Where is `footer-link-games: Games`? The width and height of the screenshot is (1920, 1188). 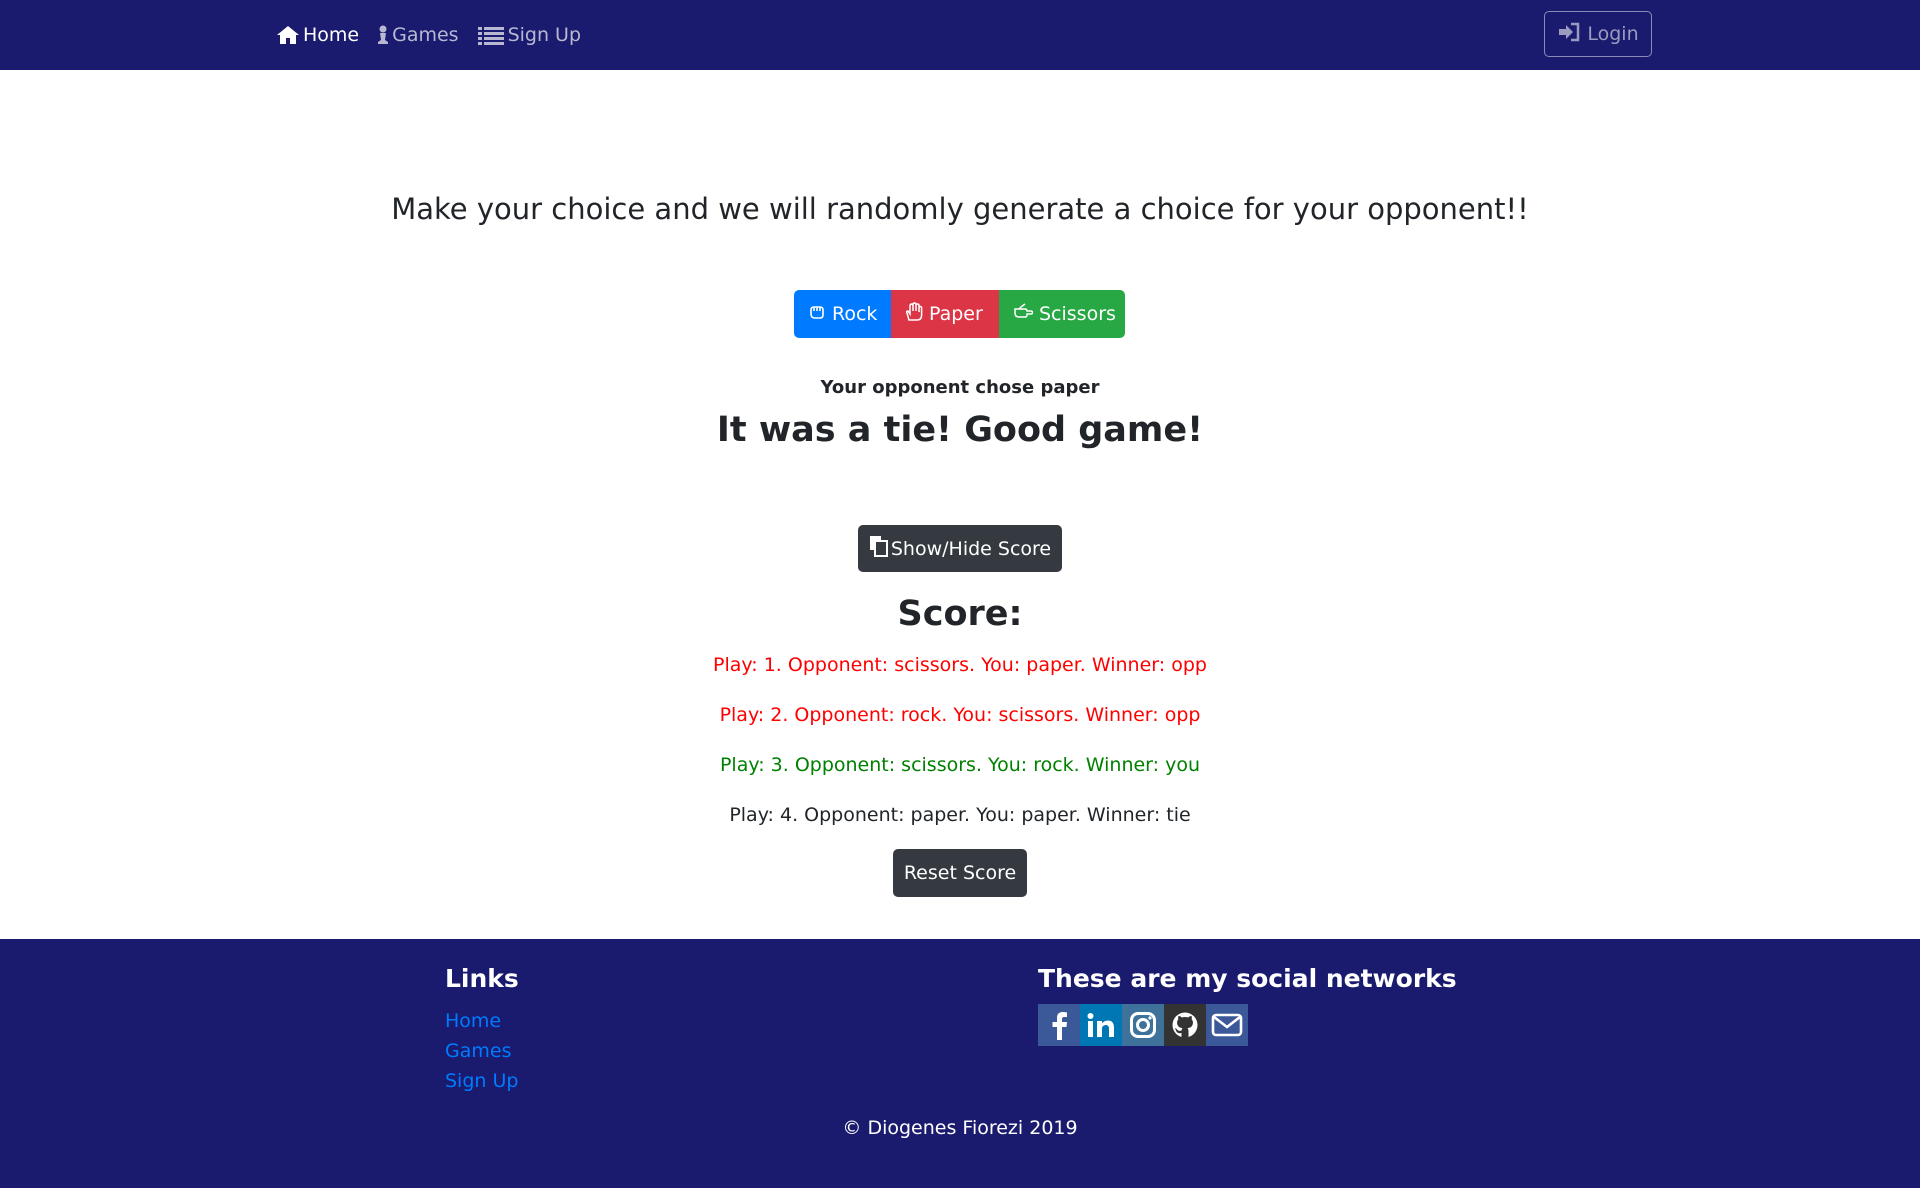
footer-link-games: Games is located at coordinates (481, 1051).